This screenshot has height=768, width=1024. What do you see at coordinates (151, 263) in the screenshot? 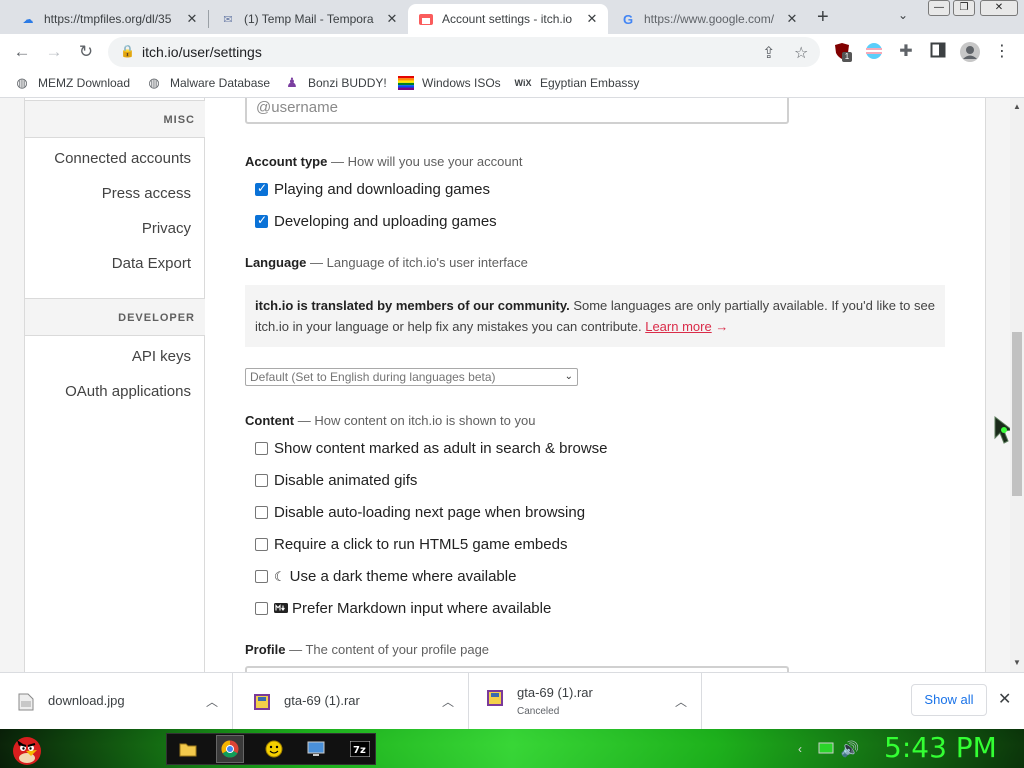
I see `sidebar-item-data-export: Data Export` at bounding box center [151, 263].